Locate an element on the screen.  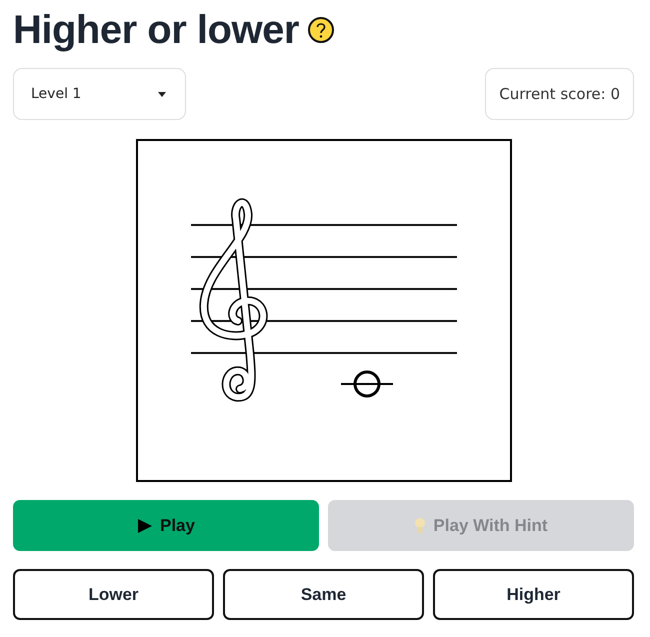
play-button: Play is located at coordinates (166, 525).